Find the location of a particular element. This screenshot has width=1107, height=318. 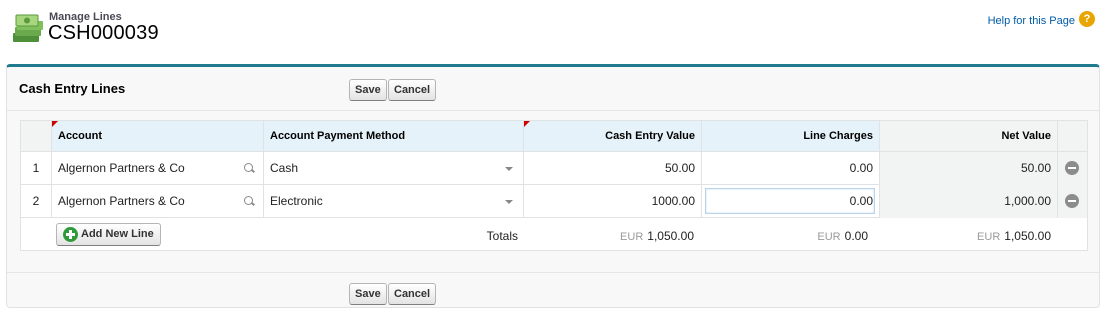

line-charges-cell: 0.00 is located at coordinates (791, 201).